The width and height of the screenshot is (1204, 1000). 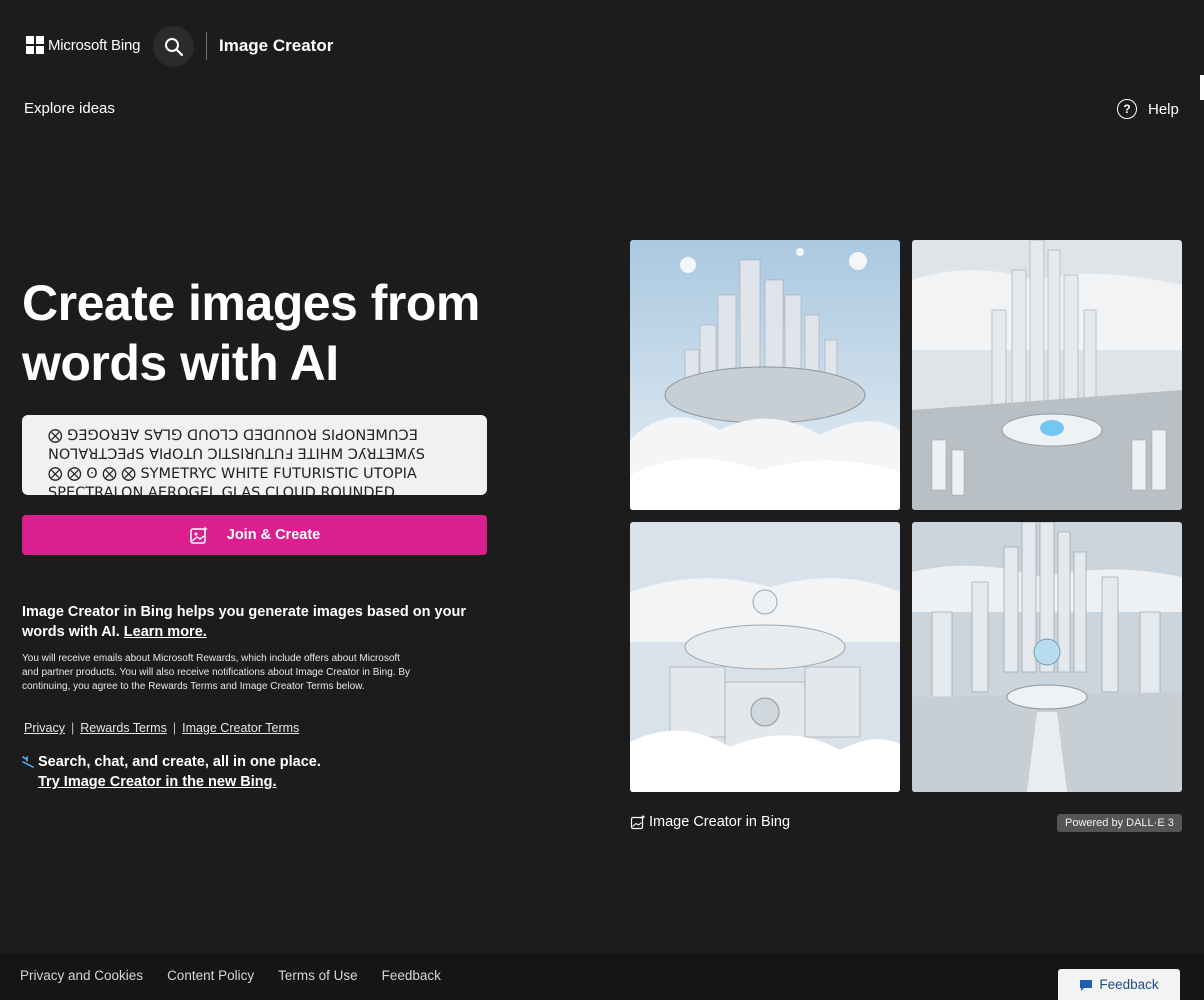 What do you see at coordinates (720, 822) in the screenshot?
I see `gallery-caption-text: Image Creator in Bing` at bounding box center [720, 822].